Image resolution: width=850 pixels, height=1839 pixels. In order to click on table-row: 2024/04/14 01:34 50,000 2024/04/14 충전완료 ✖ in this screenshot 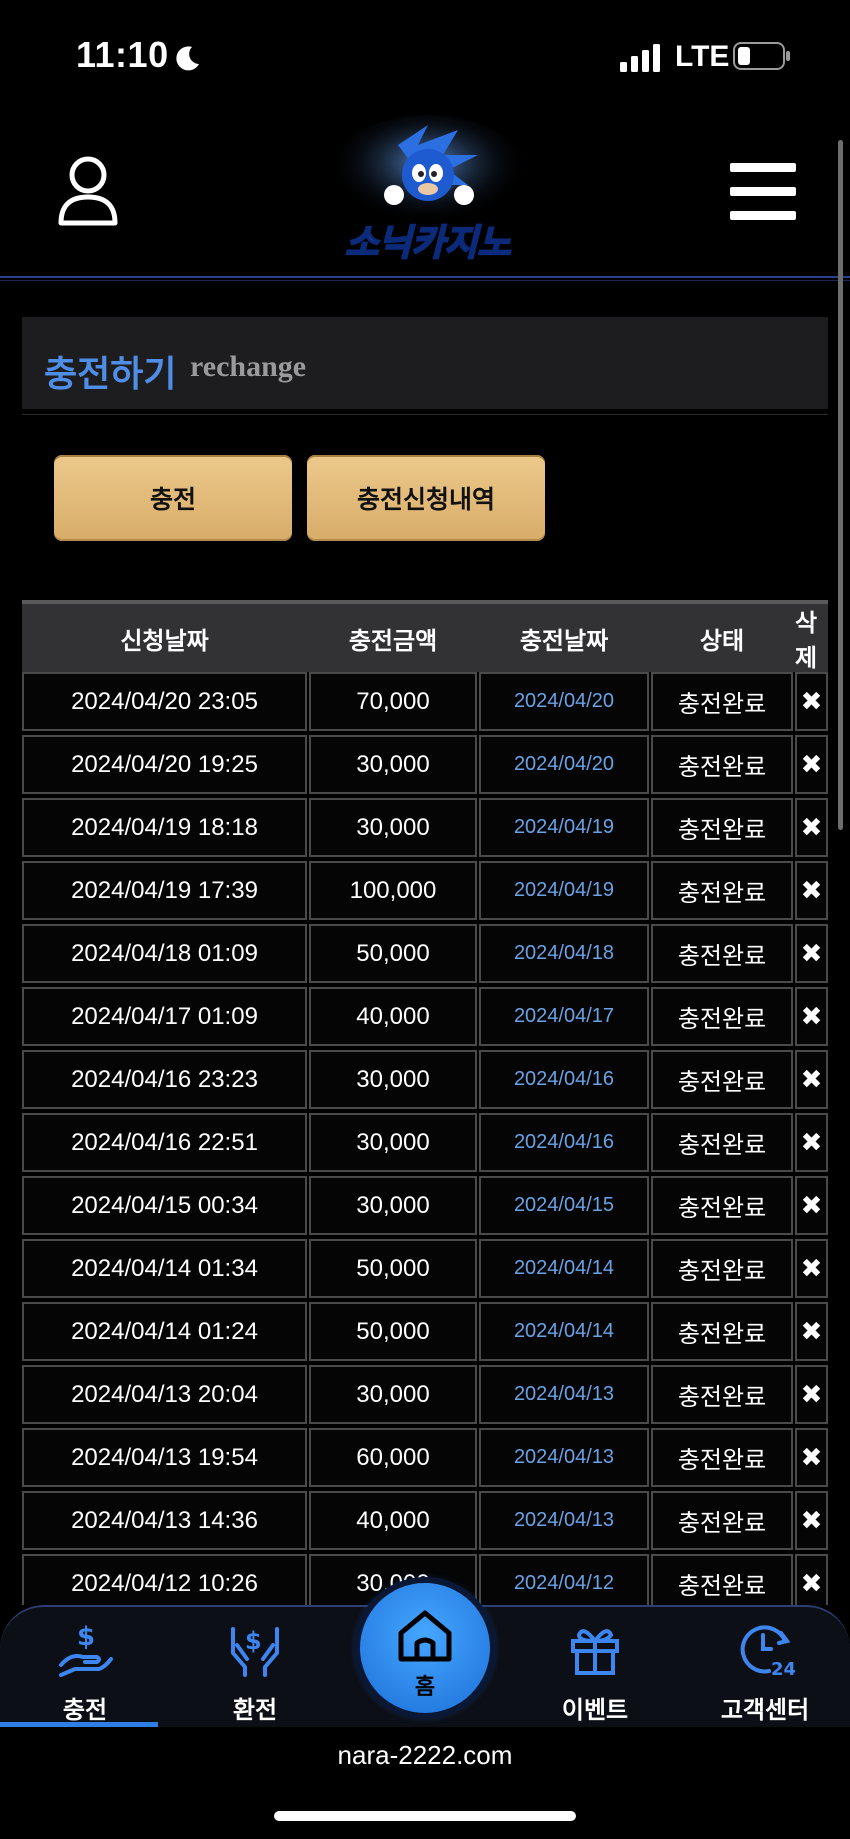, I will do `click(425, 1270)`.